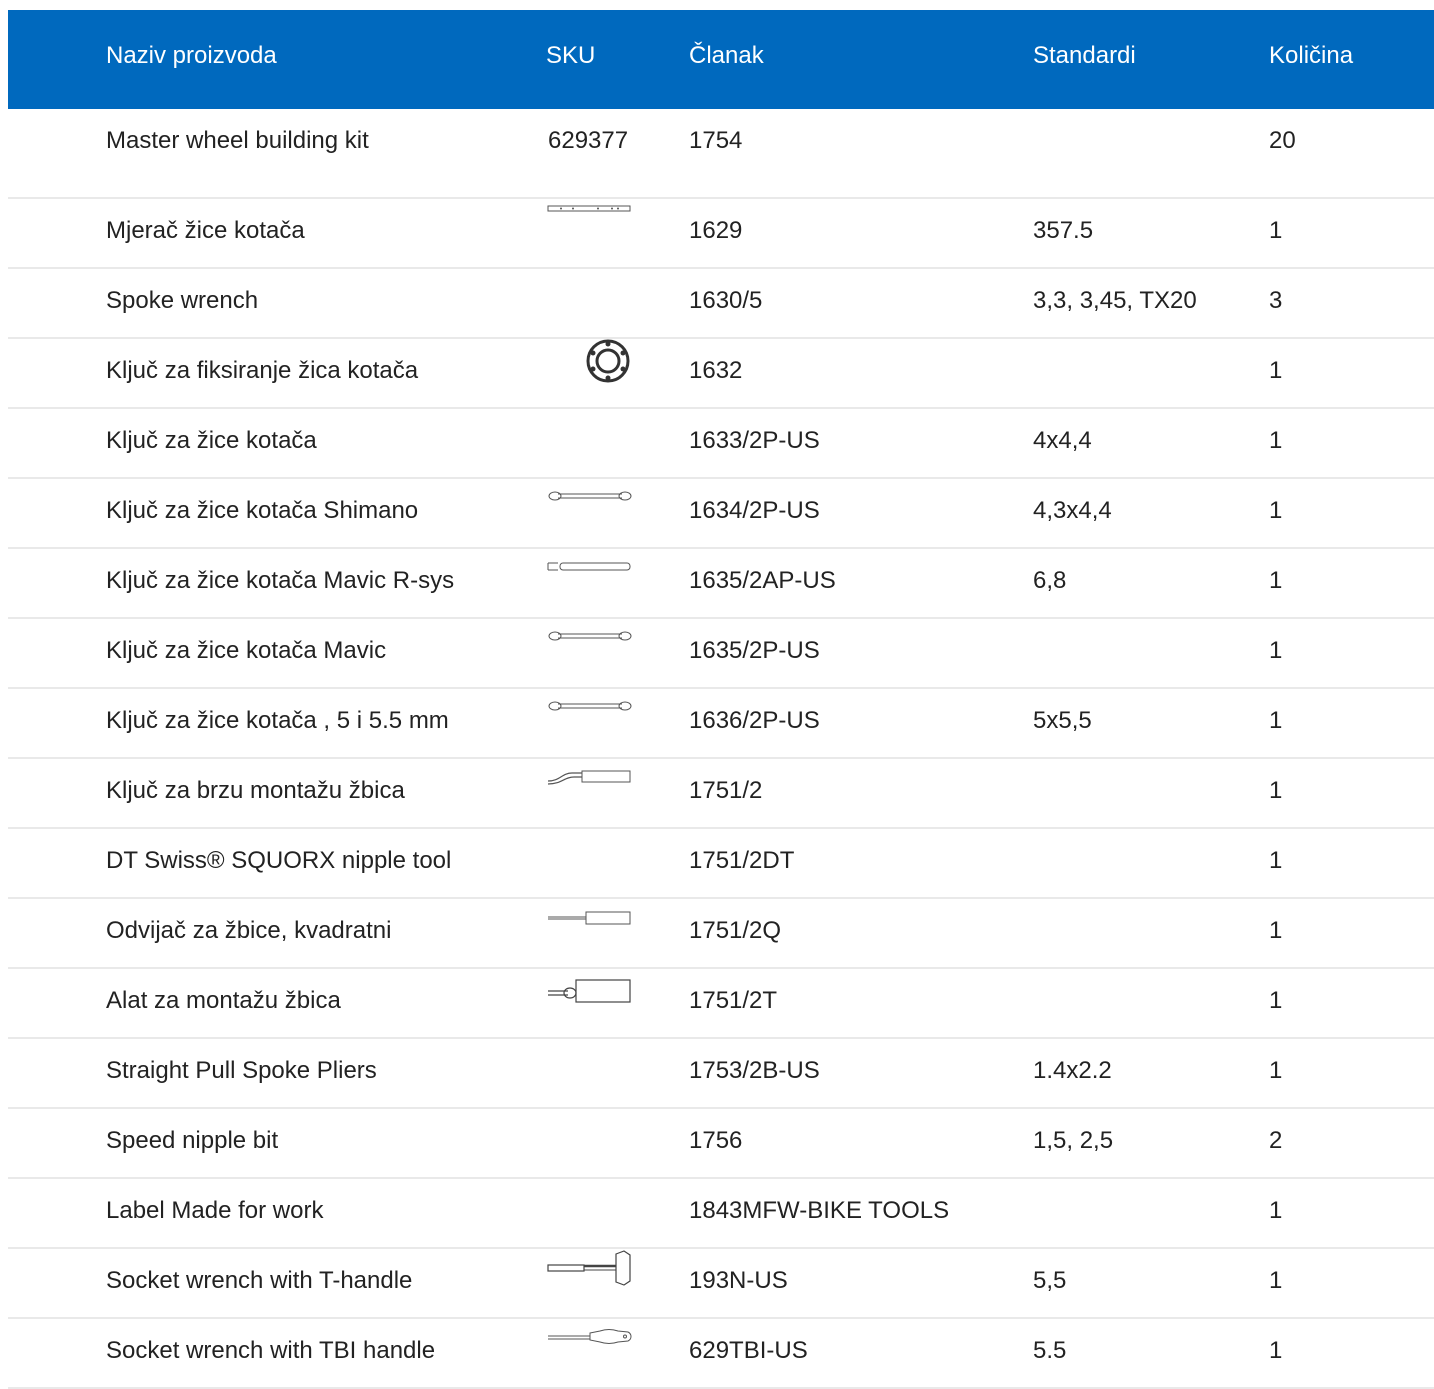  What do you see at coordinates (716, 230) in the screenshot?
I see `article-cell: 1629` at bounding box center [716, 230].